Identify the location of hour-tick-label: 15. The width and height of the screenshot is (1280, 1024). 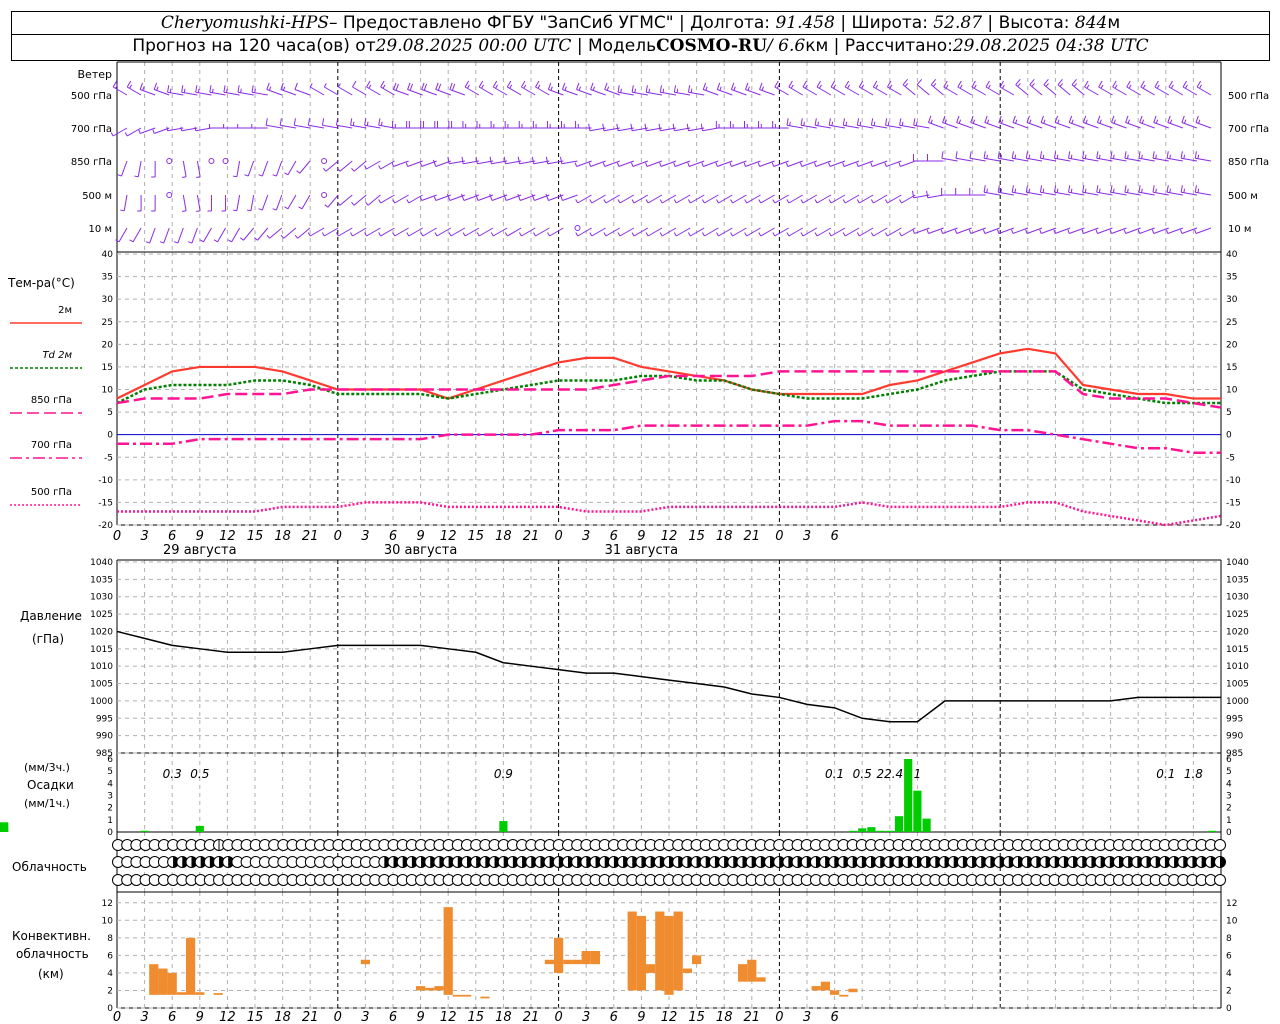
(696, 1017).